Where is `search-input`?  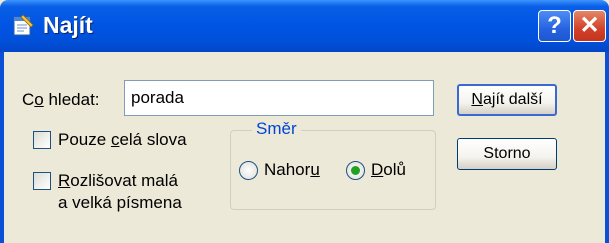 search-input is located at coordinates (279, 98).